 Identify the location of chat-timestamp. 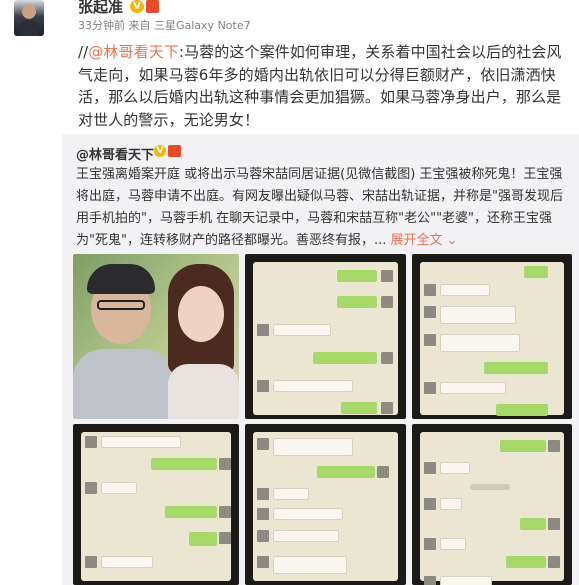
(490, 487).